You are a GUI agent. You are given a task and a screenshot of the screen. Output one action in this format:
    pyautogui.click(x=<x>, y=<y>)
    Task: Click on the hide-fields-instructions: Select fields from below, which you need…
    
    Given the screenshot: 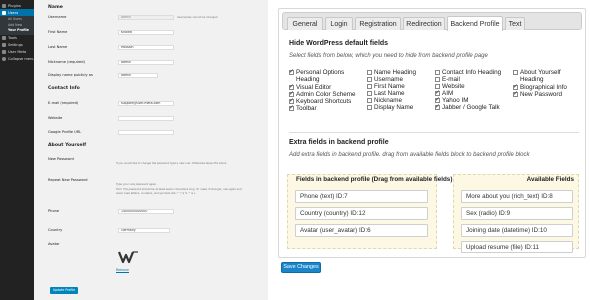 What is the action you would take?
    pyautogui.click(x=388, y=56)
    